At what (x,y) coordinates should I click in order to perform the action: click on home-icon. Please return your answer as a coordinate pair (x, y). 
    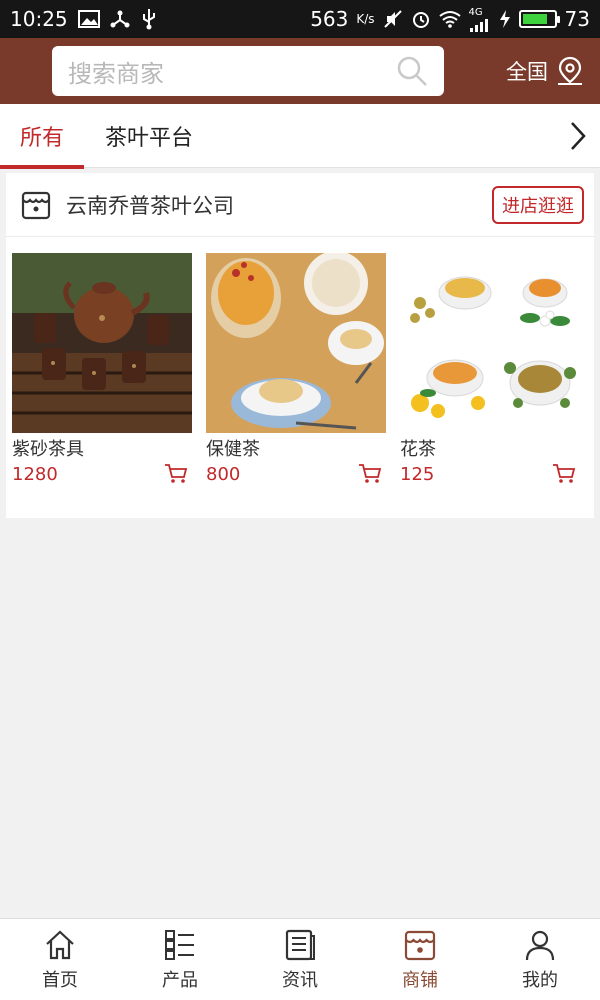
    Looking at the image, I should click on (60, 944).